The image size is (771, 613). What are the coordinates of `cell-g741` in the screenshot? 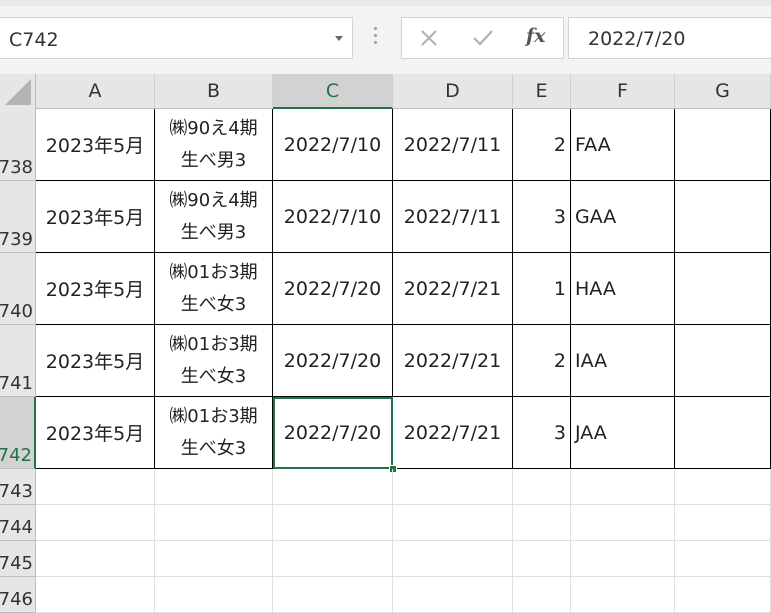 It's located at (723, 361).